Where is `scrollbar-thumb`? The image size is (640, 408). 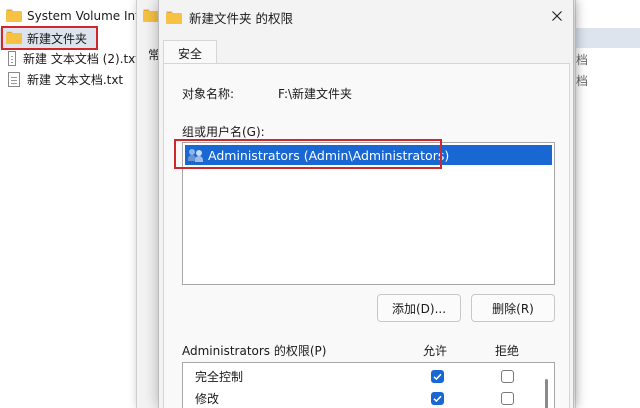 scrollbar-thumb is located at coordinates (546, 393).